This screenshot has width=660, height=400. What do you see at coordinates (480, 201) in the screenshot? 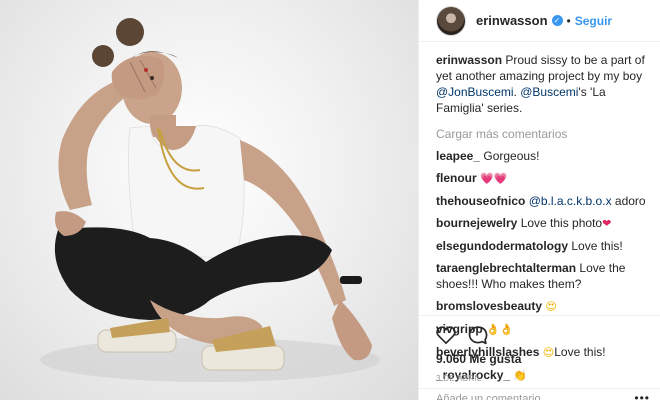
I see `comment-username: thehouseofnico` at bounding box center [480, 201].